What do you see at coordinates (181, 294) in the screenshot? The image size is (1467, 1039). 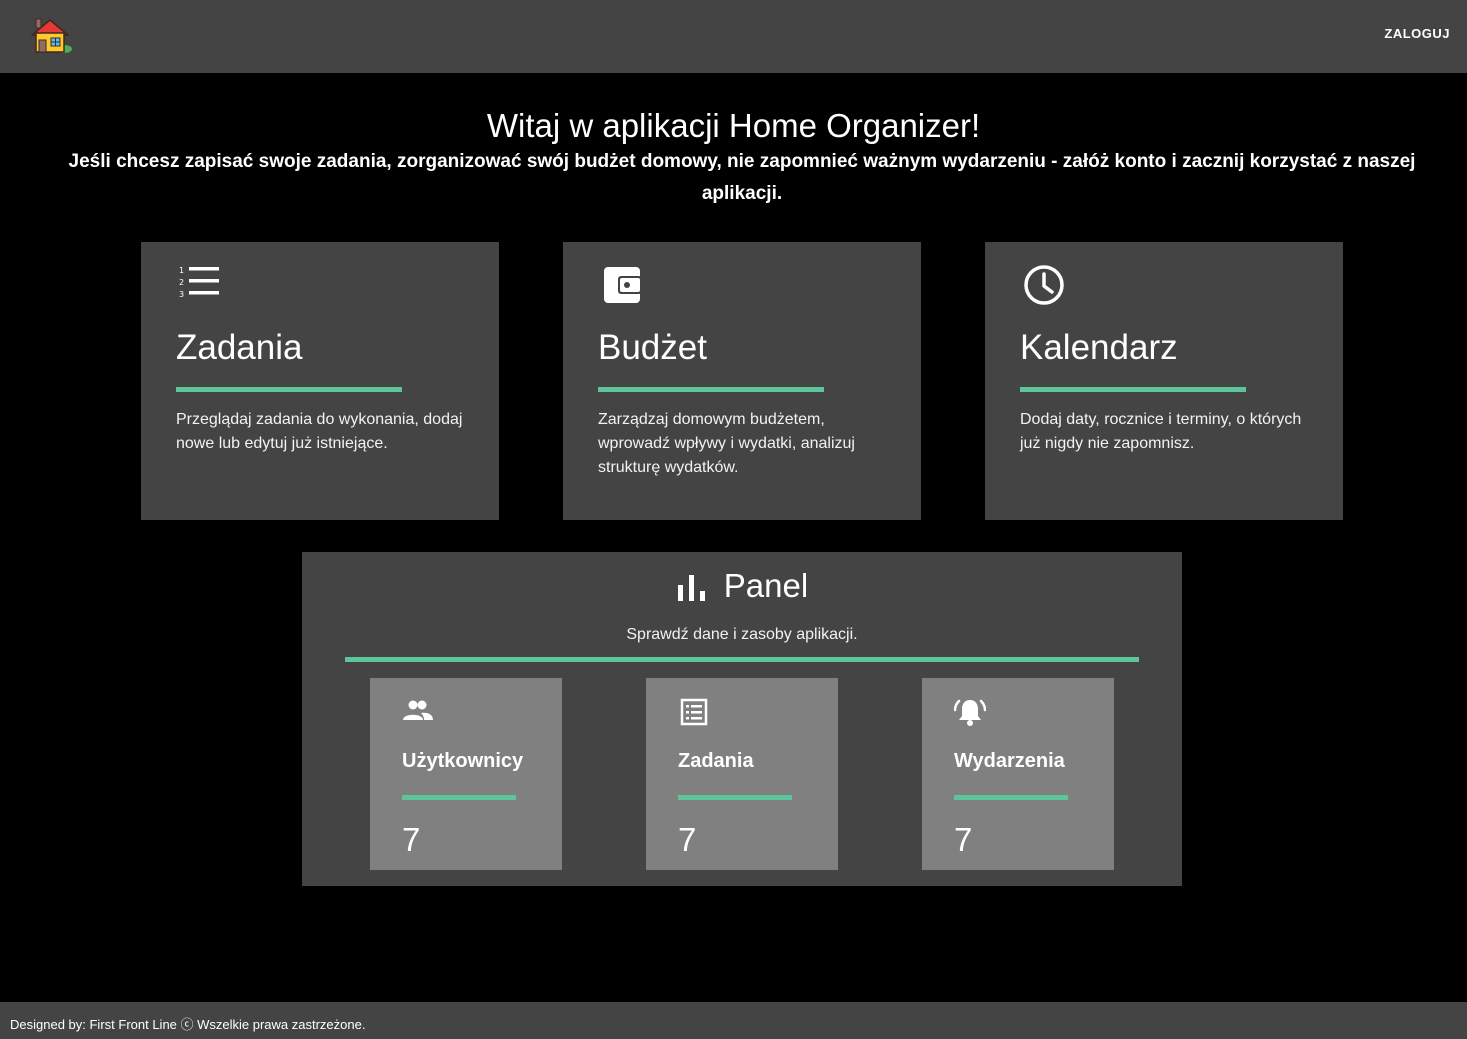 I see `svg-text: 3` at bounding box center [181, 294].